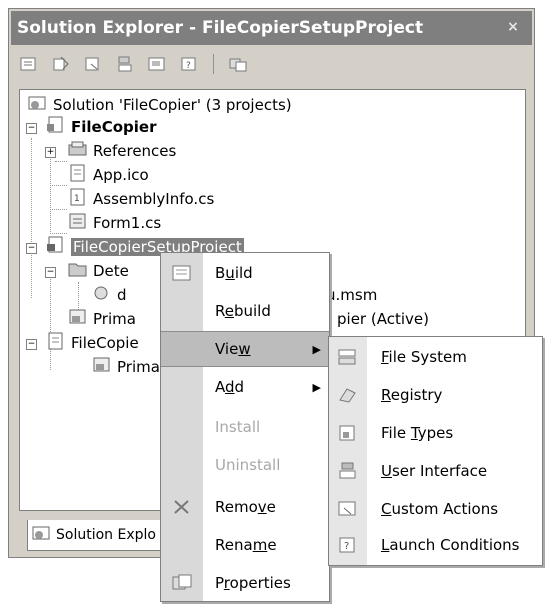  I want to click on file-types-icon, so click(348, 433).